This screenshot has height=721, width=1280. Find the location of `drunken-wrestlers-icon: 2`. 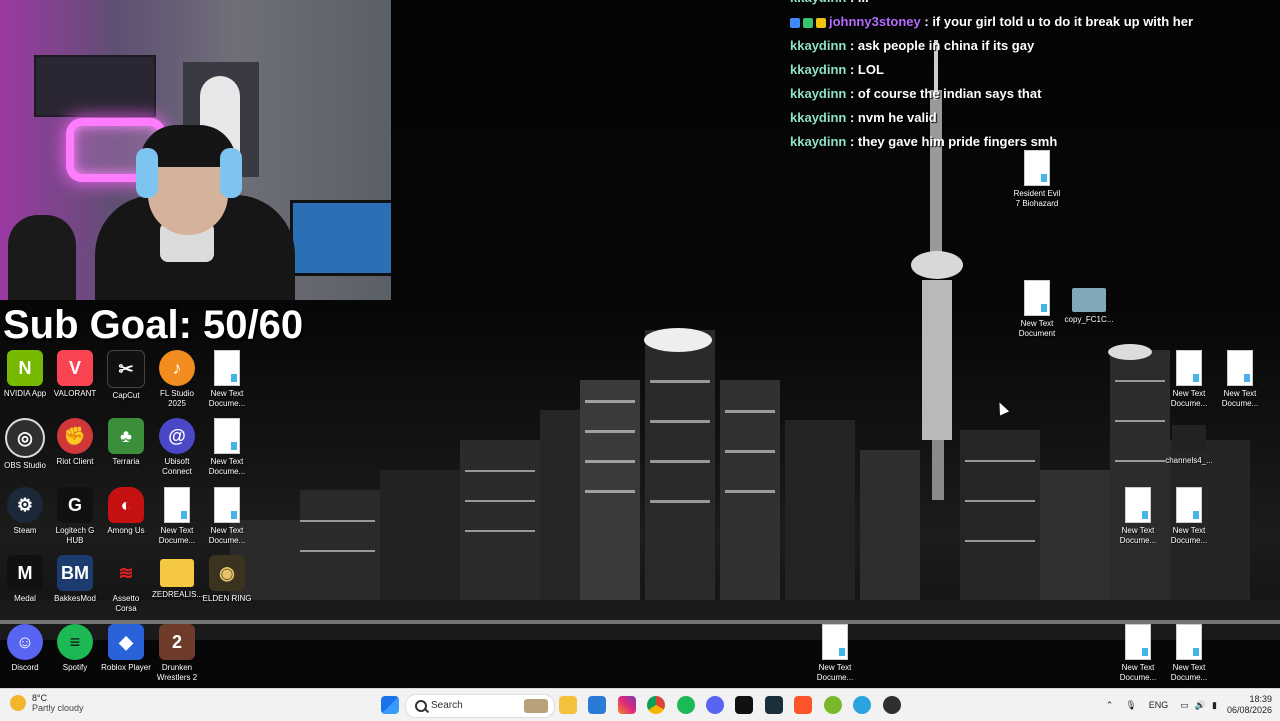

drunken-wrestlers-icon: 2 is located at coordinates (177, 642).